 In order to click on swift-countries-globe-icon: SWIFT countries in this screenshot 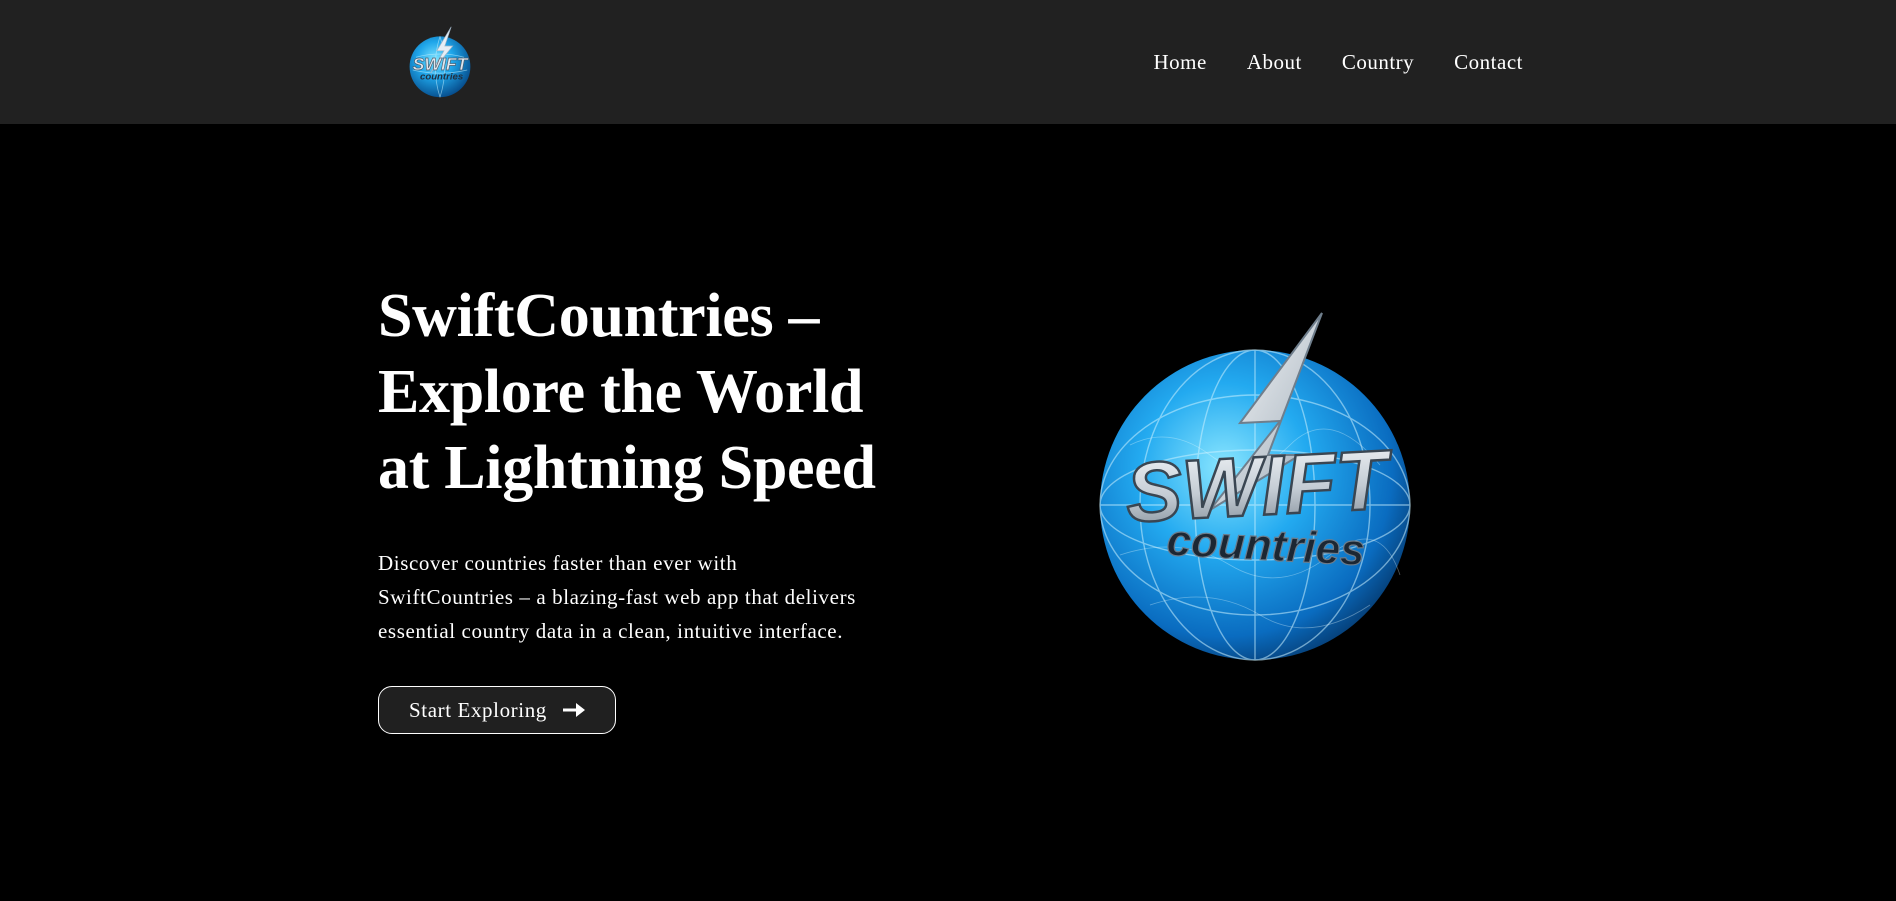, I will do `click(1255, 486)`.